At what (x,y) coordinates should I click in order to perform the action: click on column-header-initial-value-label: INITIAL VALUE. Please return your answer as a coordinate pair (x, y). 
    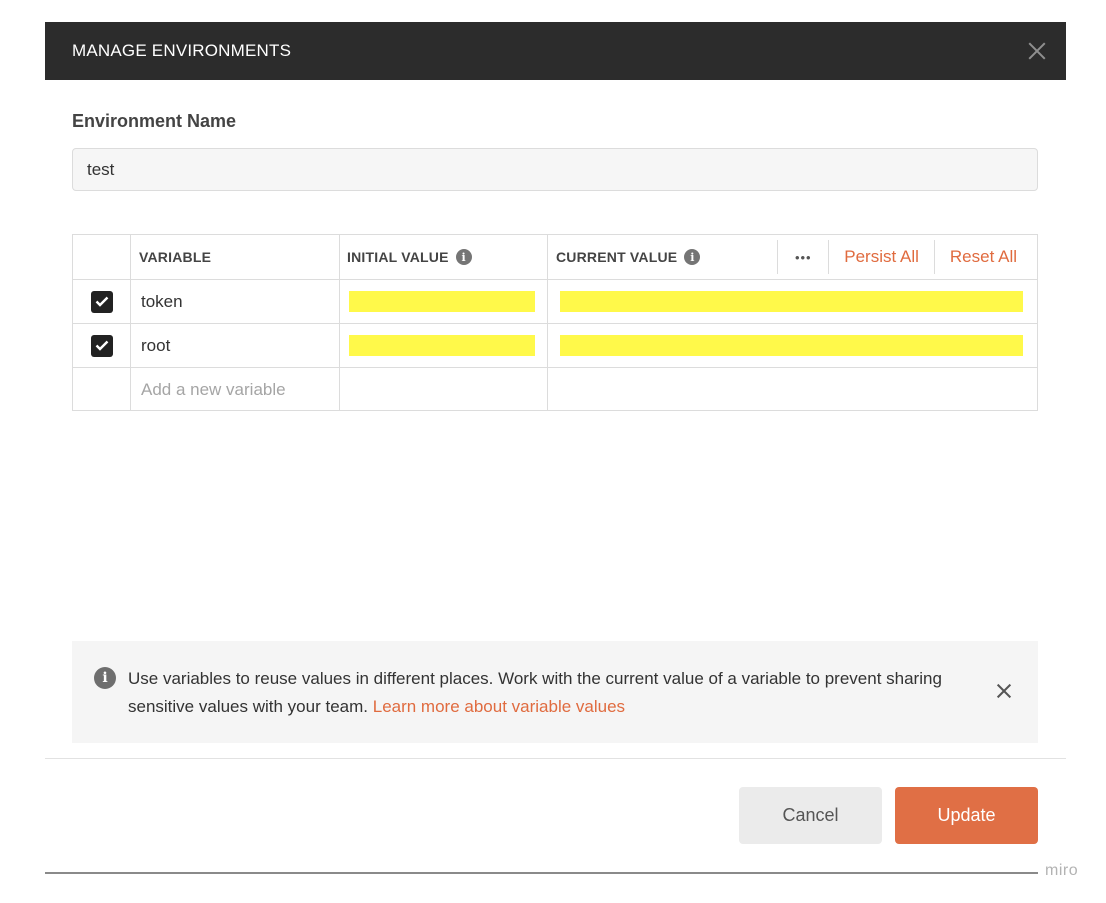
    Looking at the image, I should click on (398, 257).